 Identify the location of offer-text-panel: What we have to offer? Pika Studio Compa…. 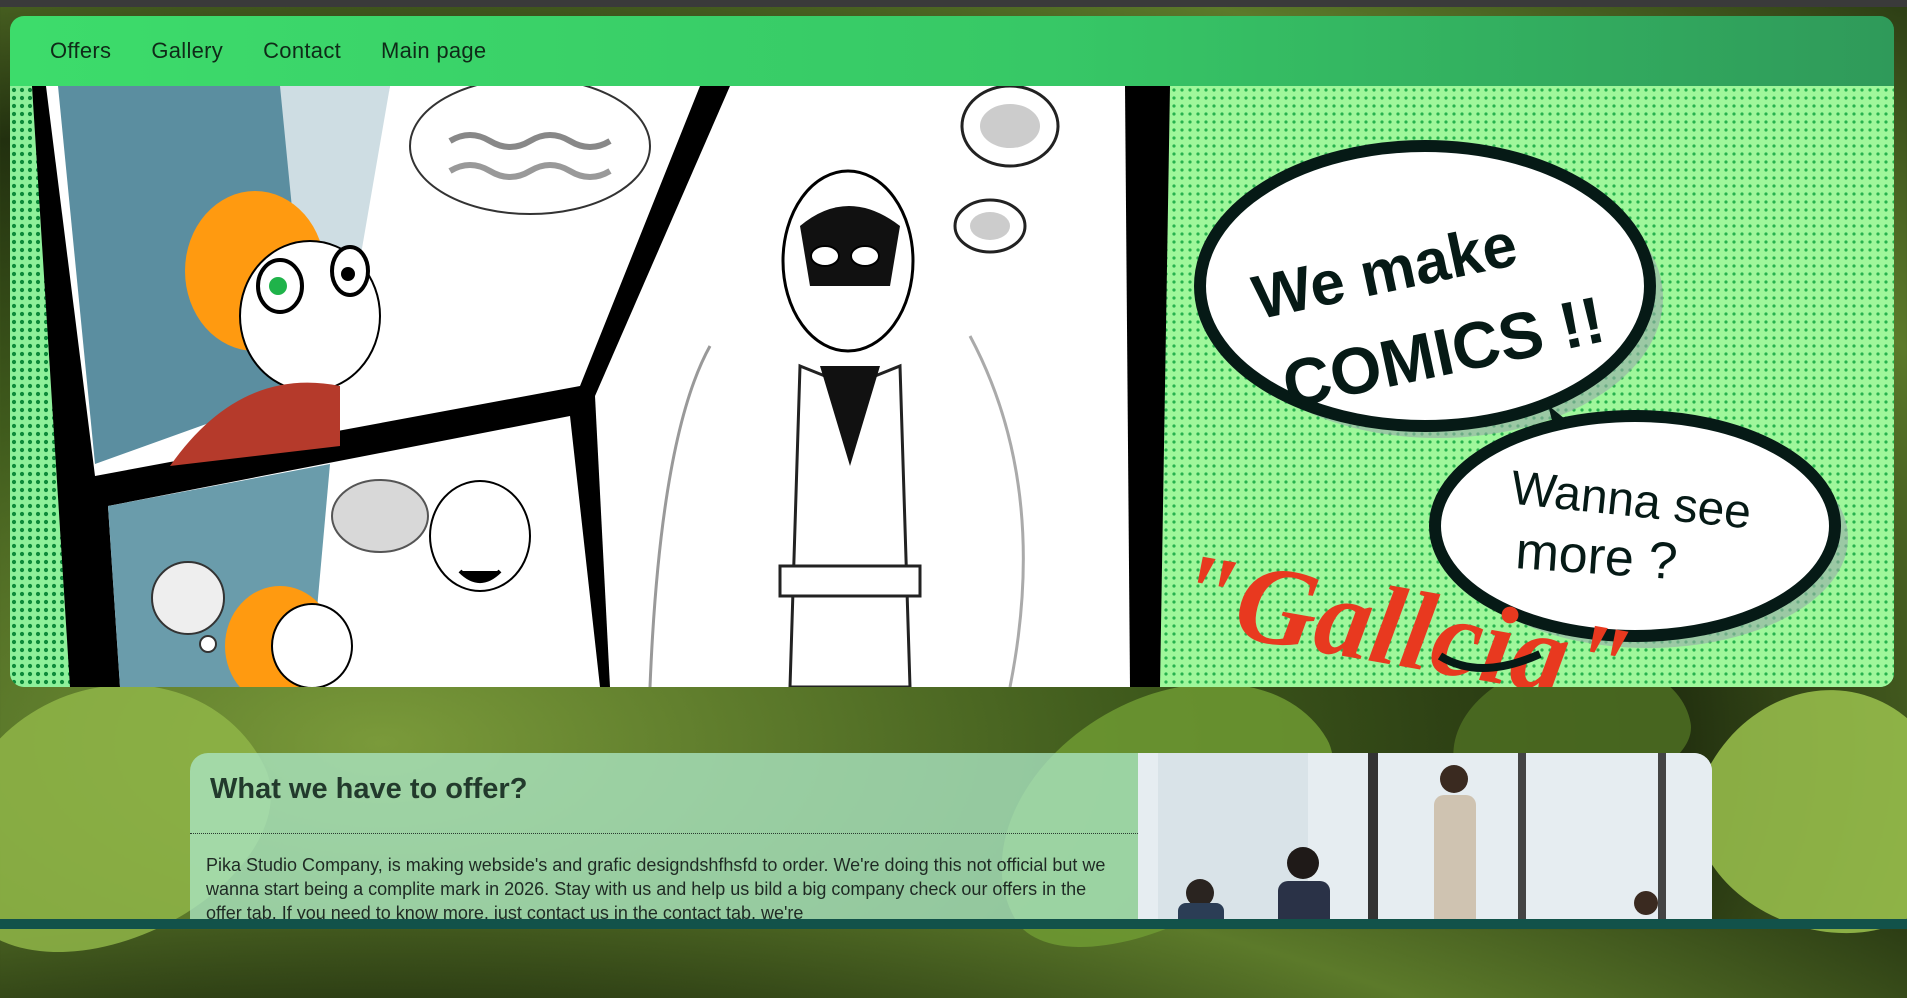
(664, 841).